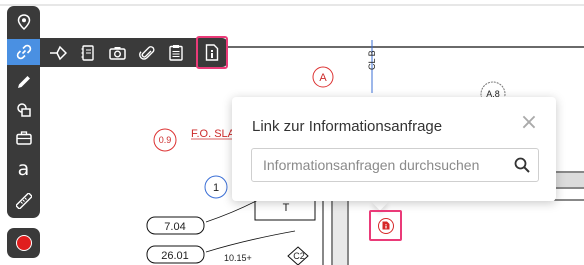  What do you see at coordinates (382, 165) in the screenshot?
I see `search-input` at bounding box center [382, 165].